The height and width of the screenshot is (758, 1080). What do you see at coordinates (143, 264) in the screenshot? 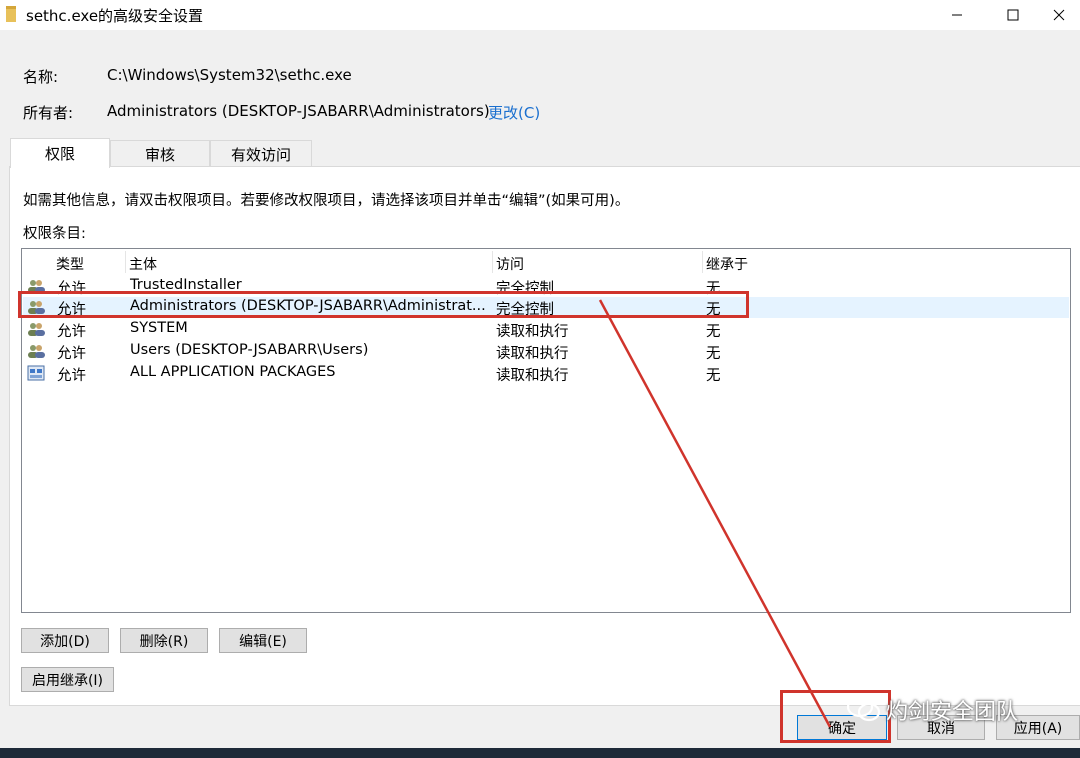
I see `column-header-principal: 主体` at bounding box center [143, 264].